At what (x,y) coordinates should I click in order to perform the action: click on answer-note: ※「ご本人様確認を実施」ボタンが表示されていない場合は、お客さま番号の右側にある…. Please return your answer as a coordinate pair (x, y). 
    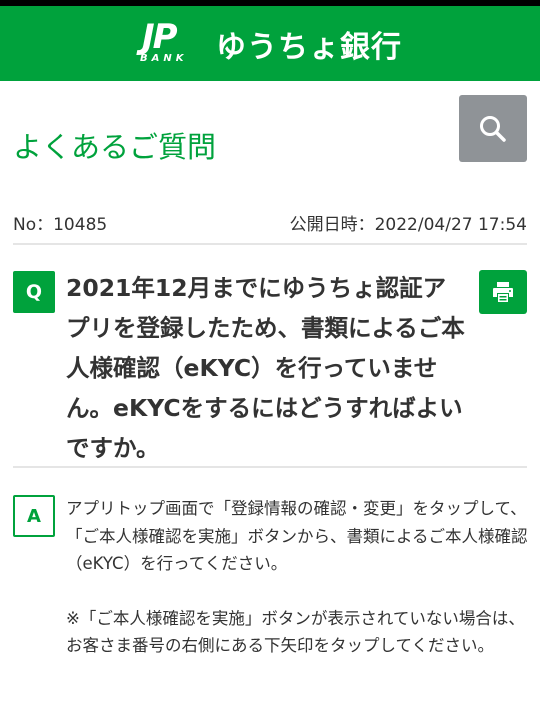
    Looking at the image, I should click on (295, 632).